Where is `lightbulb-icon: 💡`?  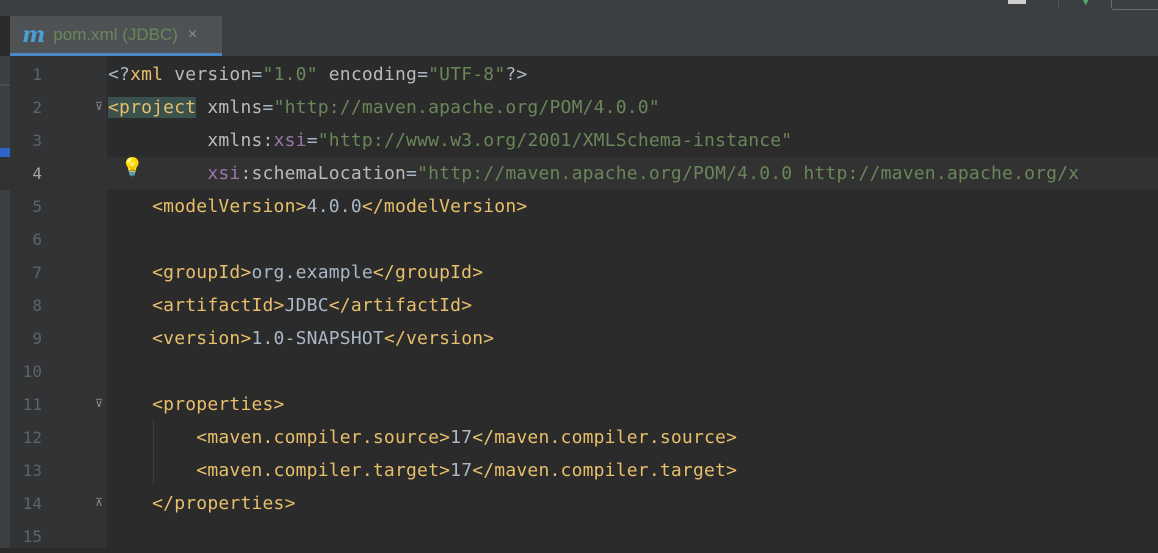
lightbulb-icon: 💡 is located at coordinates (132, 167).